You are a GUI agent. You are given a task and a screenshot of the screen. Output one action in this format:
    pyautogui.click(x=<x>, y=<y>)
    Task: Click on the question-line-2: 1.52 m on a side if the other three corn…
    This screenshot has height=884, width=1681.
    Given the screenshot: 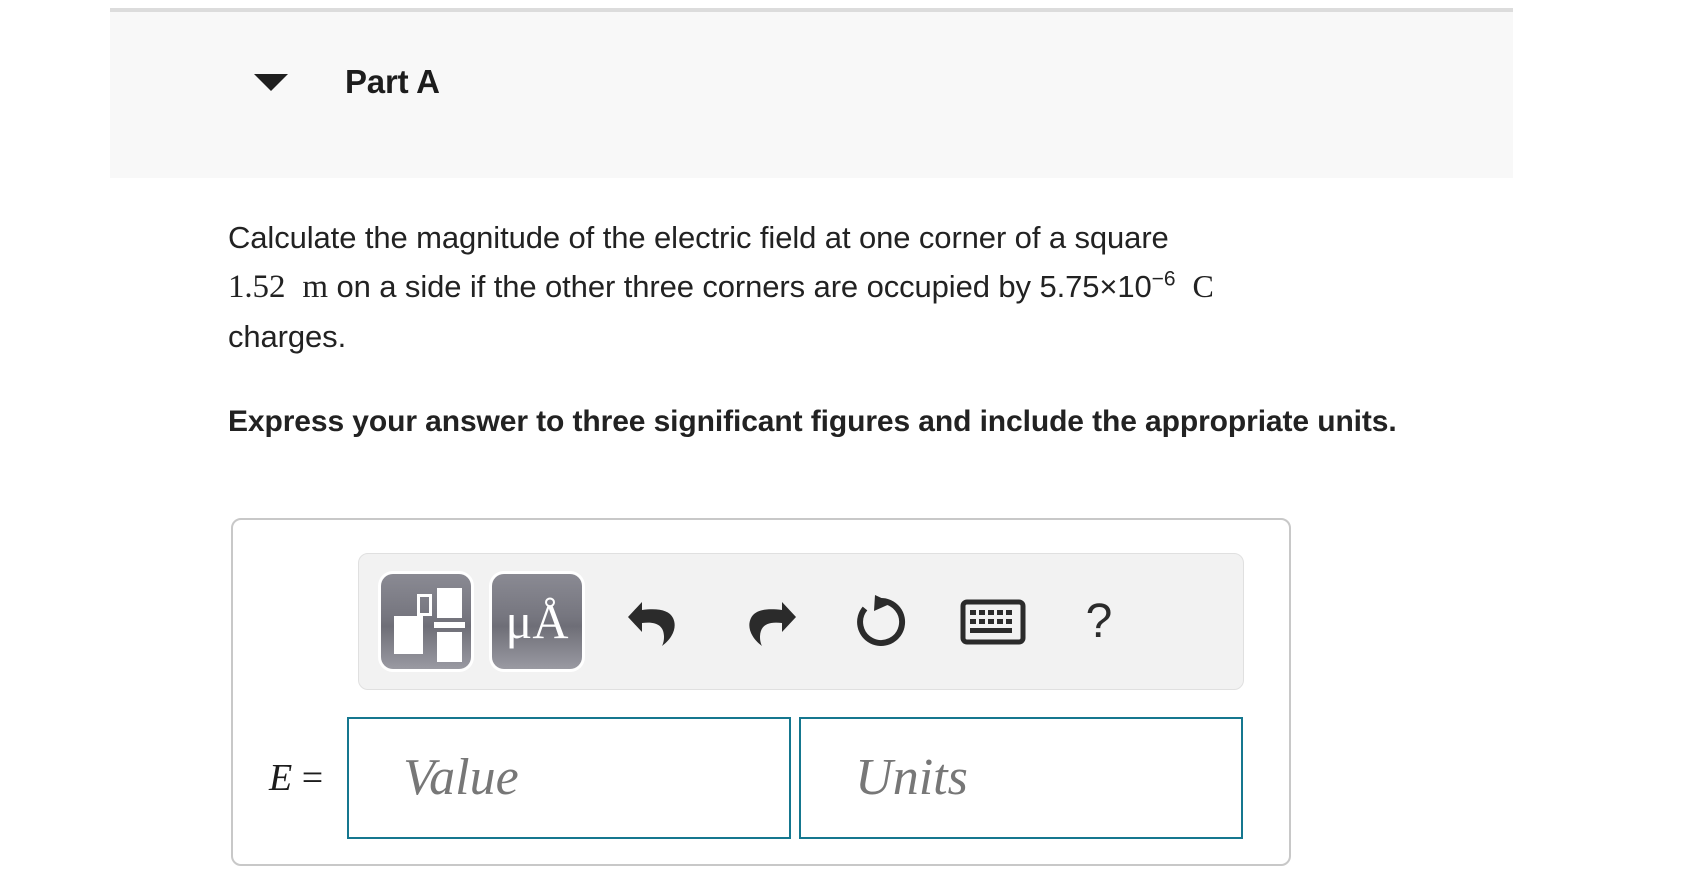 What is the action you would take?
    pyautogui.click(x=878, y=287)
    